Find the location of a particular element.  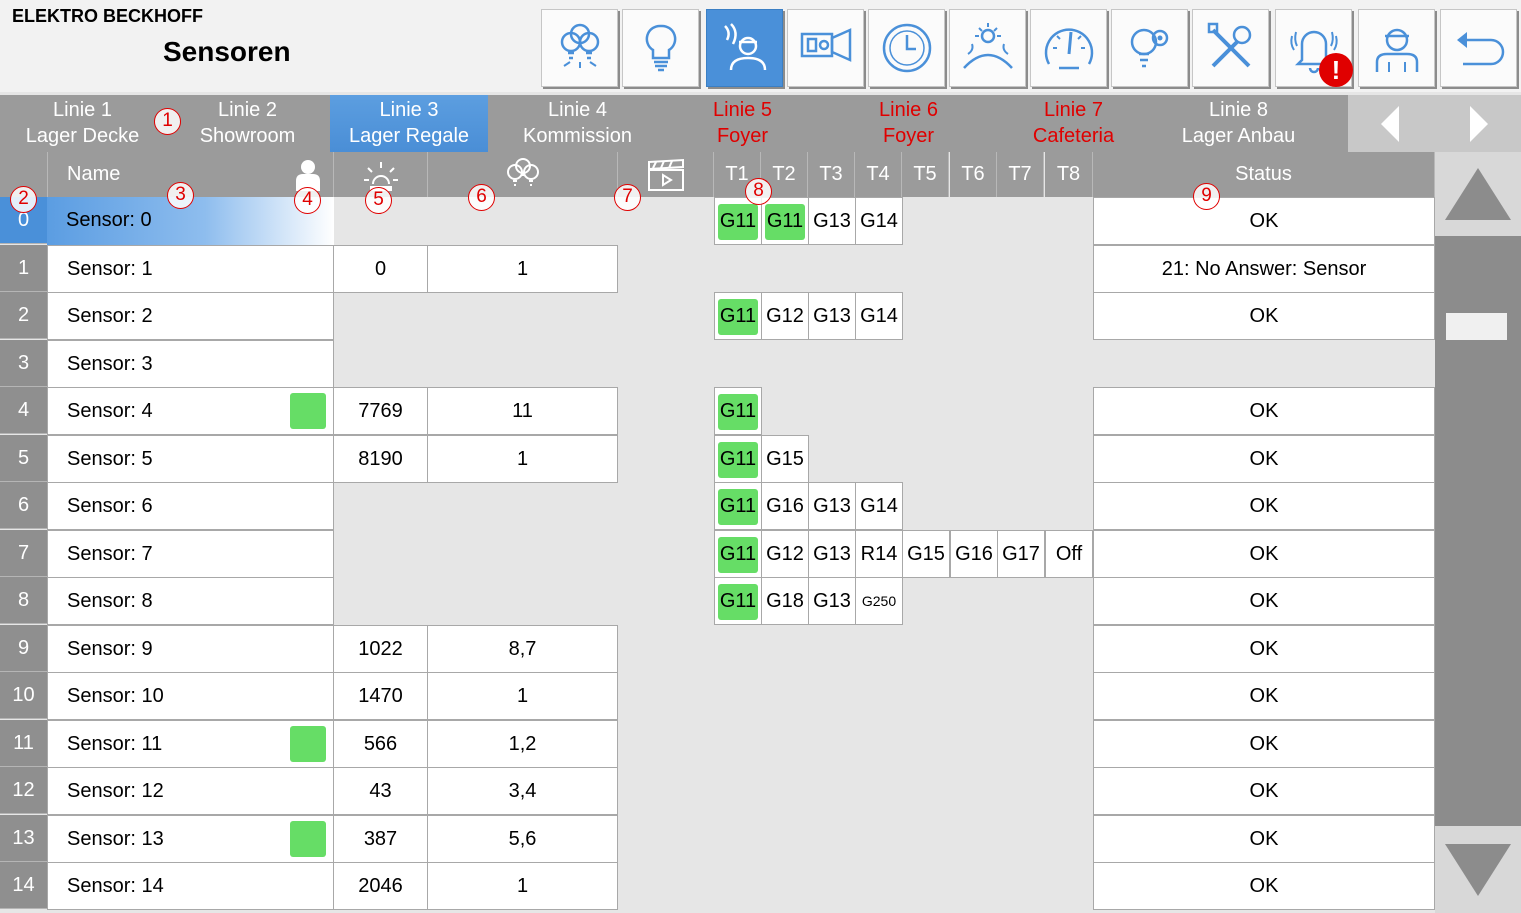

target-group-cell-t4: R14 is located at coordinates (879, 554).